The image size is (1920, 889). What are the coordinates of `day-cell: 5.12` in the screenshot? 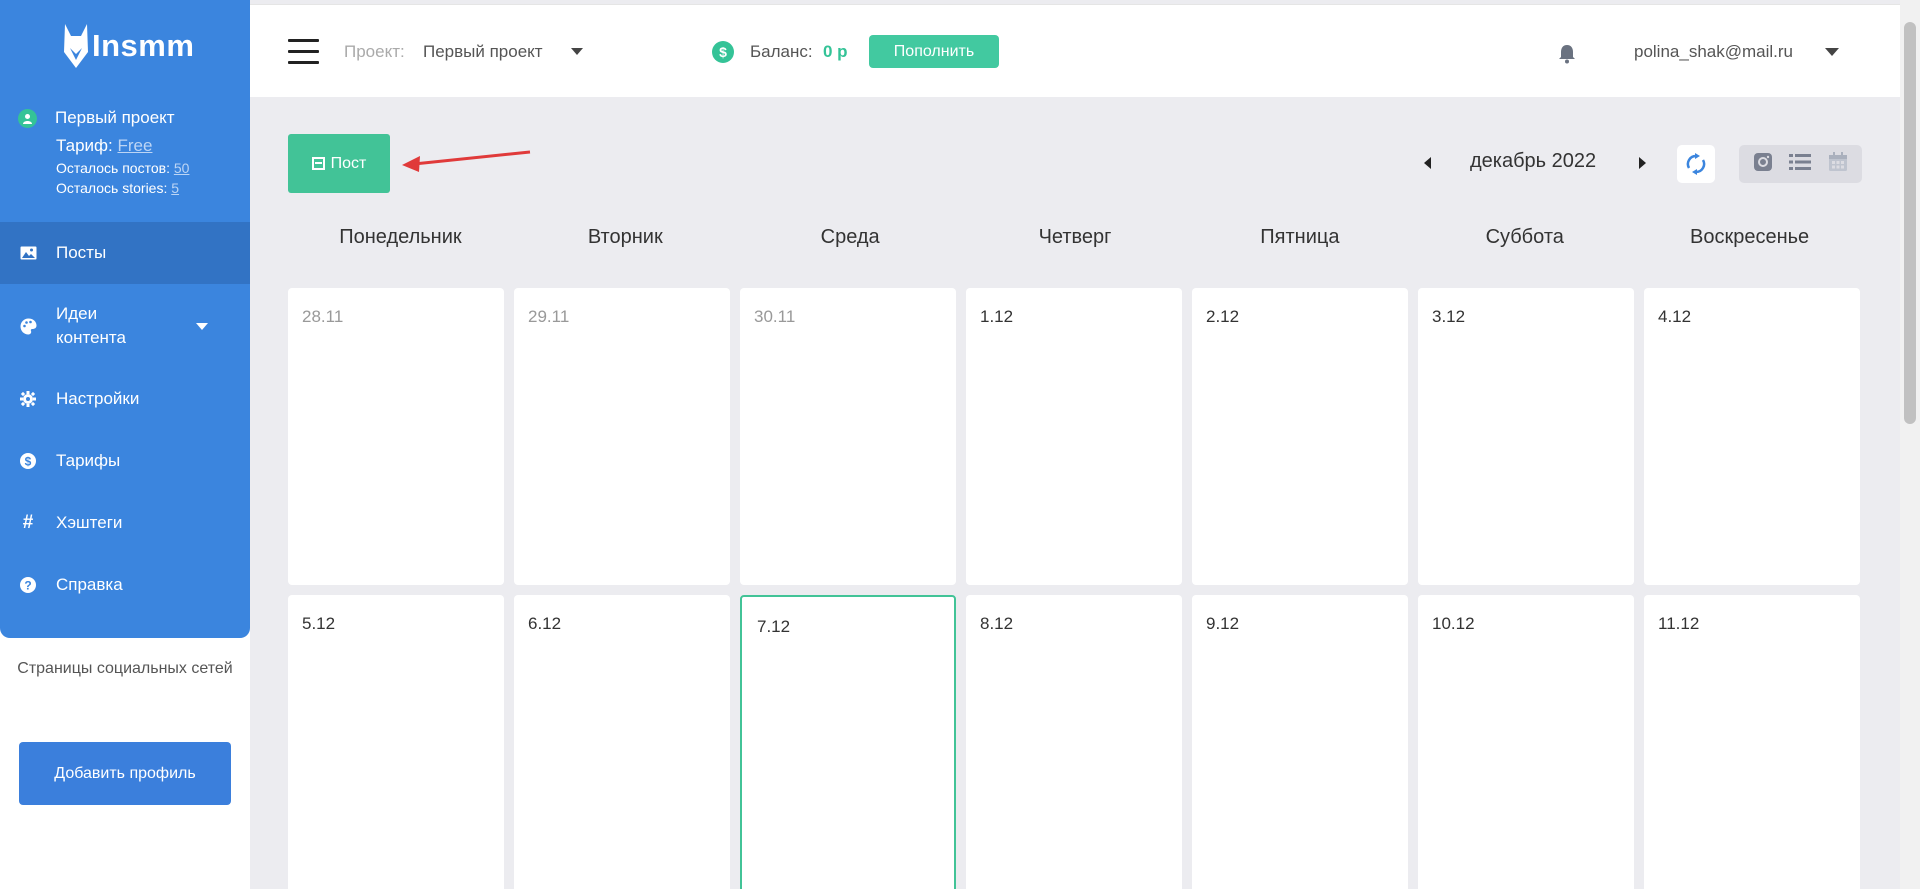 It's located at (396, 742).